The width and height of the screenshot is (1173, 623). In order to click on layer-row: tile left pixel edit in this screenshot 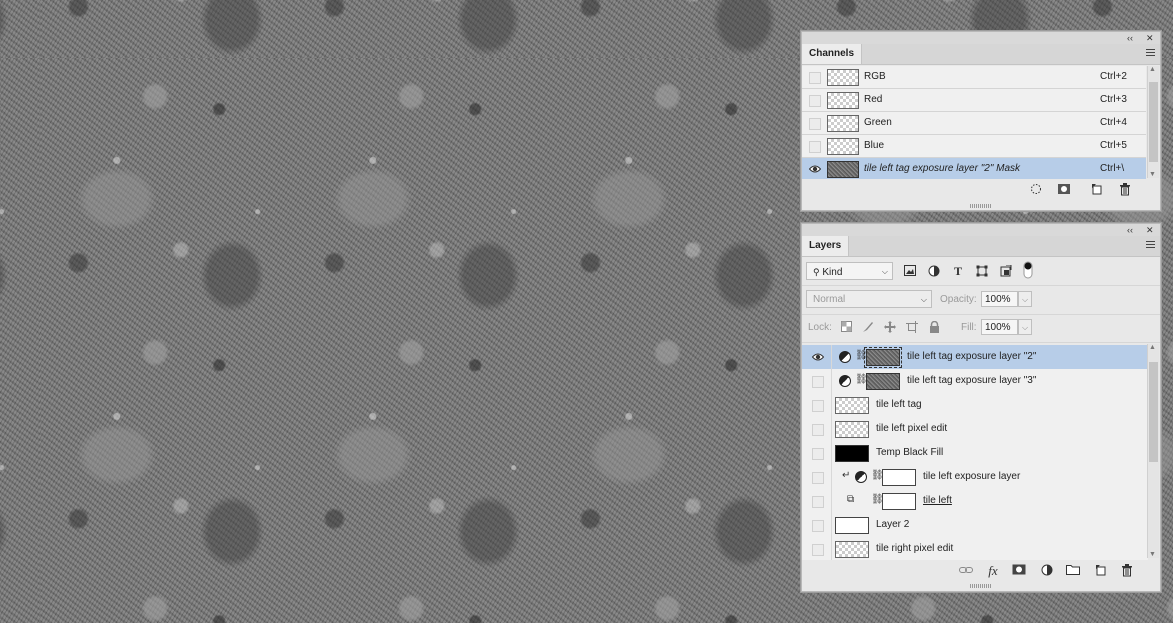, I will do `click(975, 429)`.